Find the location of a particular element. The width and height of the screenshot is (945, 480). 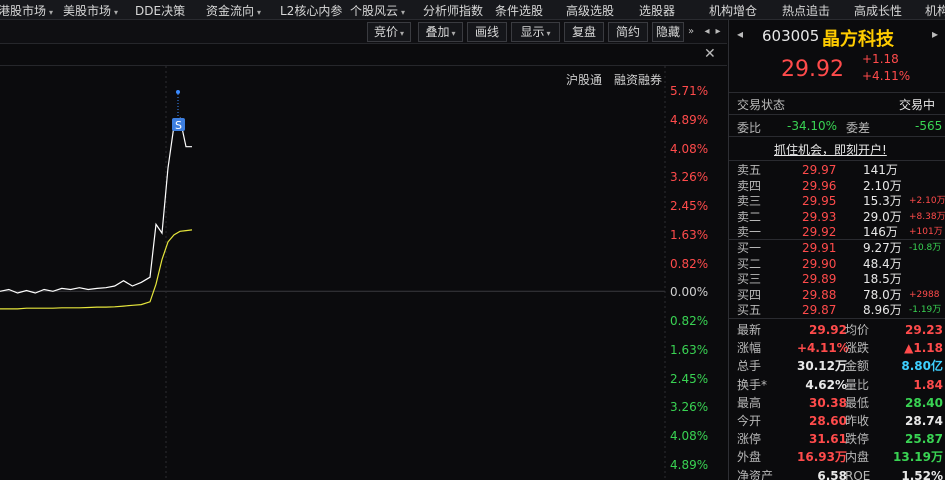

menu-item-label: 港股市场 is located at coordinates (23, 11).